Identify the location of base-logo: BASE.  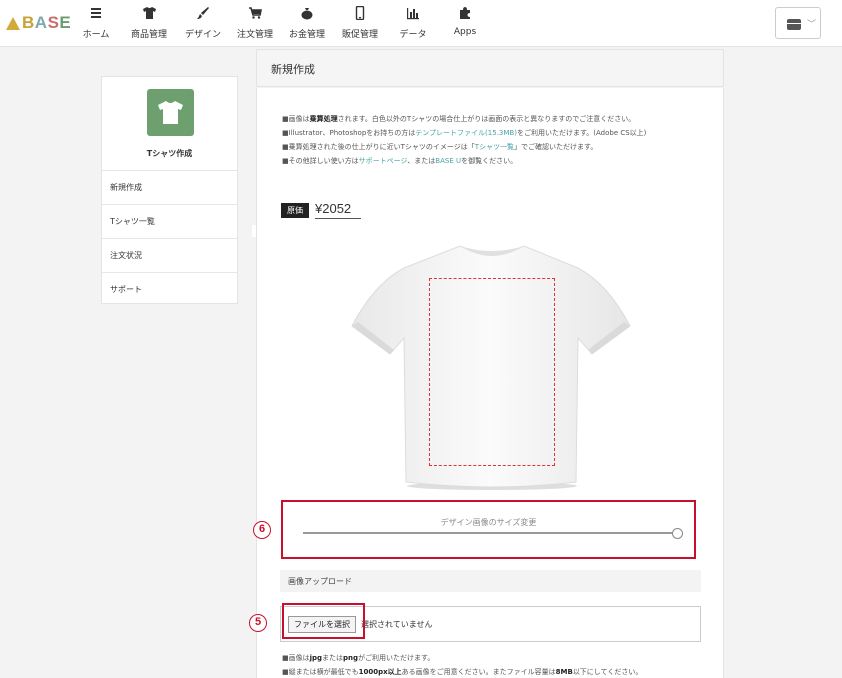
(38, 23).